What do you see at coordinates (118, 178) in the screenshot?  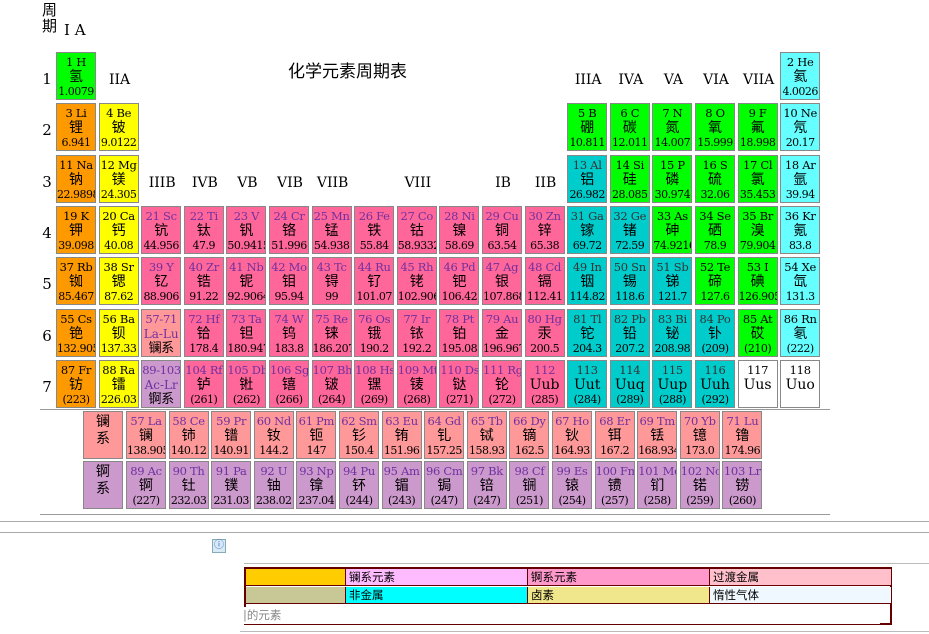 I see `element-cell: 12 Mg 镁 24.305` at bounding box center [118, 178].